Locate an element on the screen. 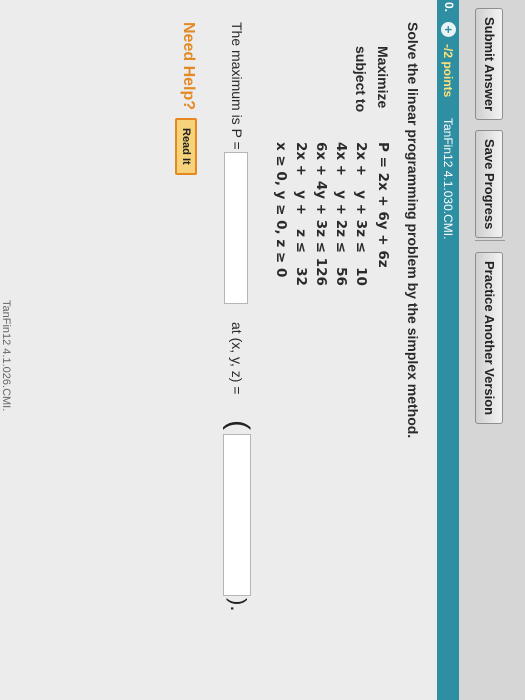 This screenshot has height=700, width=525. submit-answer-button: Submit Answer is located at coordinates (489, 64).